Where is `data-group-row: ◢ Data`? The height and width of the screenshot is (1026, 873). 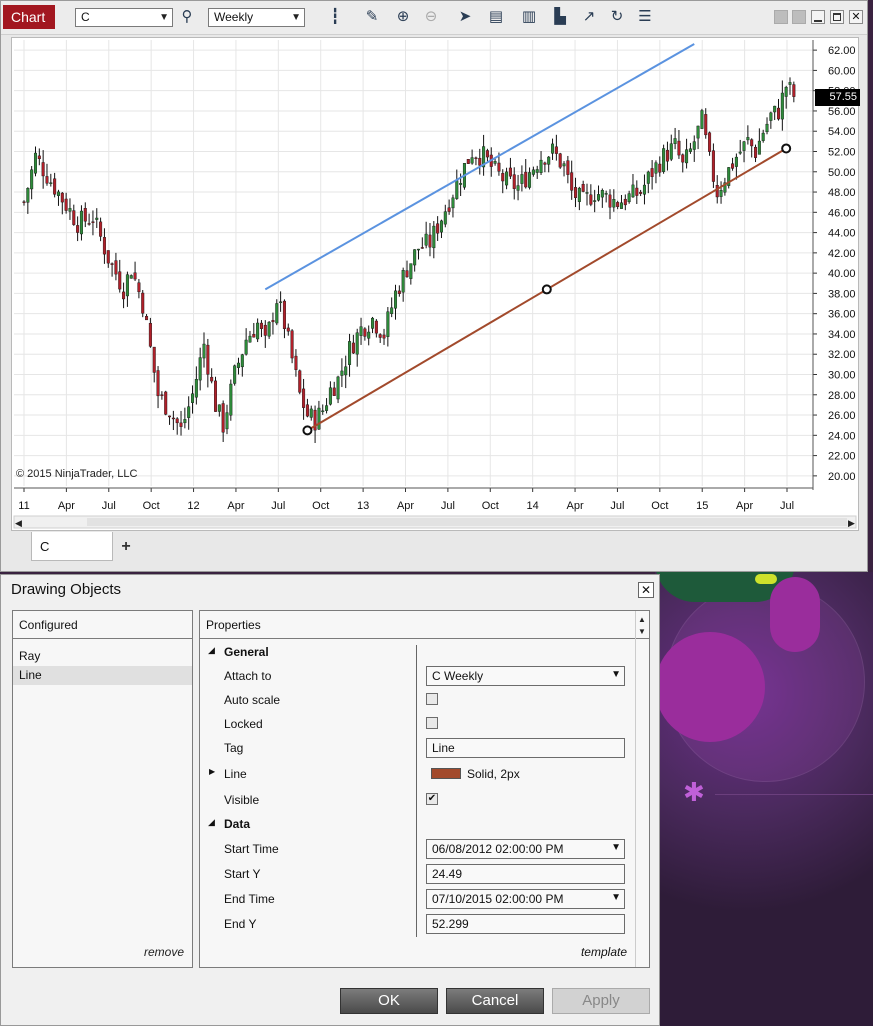 data-group-row: ◢ Data is located at coordinates (415, 824).